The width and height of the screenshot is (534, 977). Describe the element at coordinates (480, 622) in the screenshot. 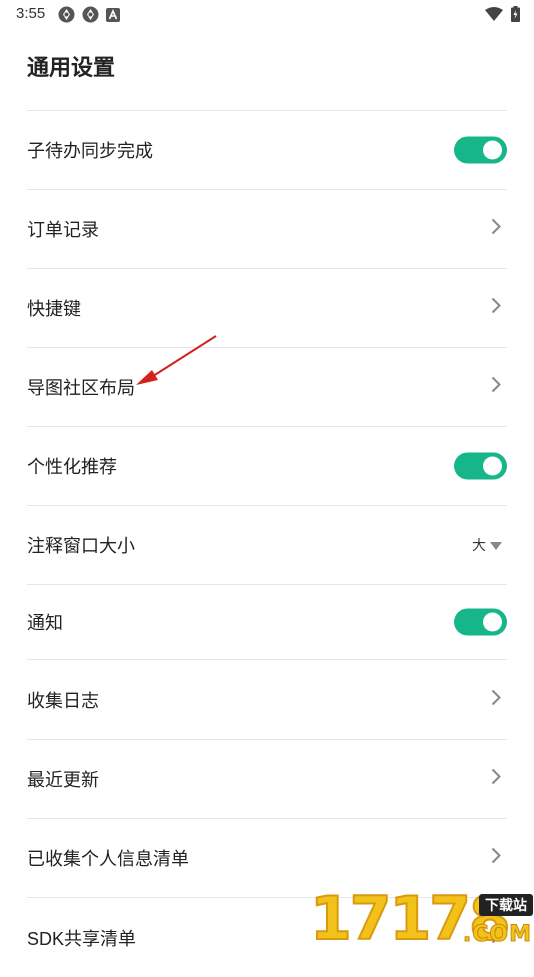

I see `notifications-toggle` at that location.